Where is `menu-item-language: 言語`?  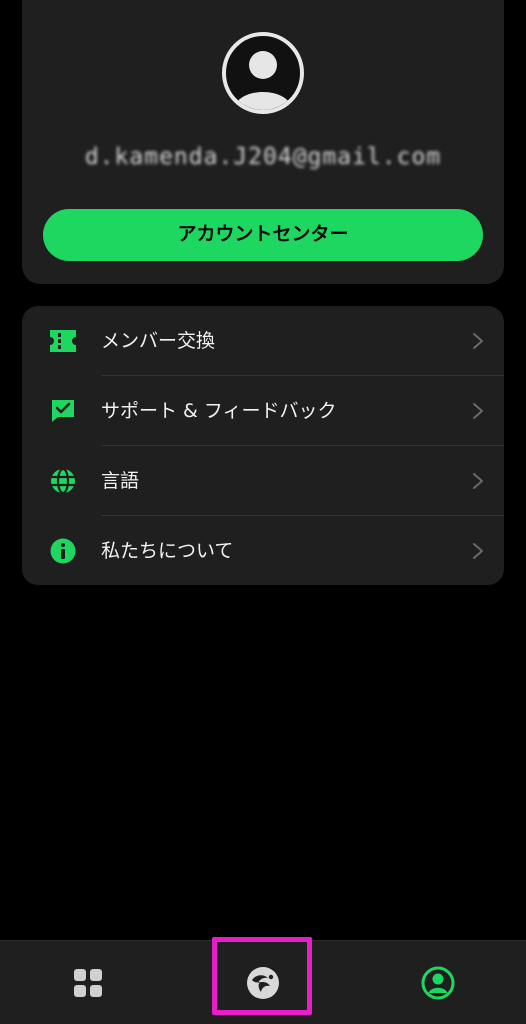 menu-item-language: 言語 is located at coordinates (263, 481).